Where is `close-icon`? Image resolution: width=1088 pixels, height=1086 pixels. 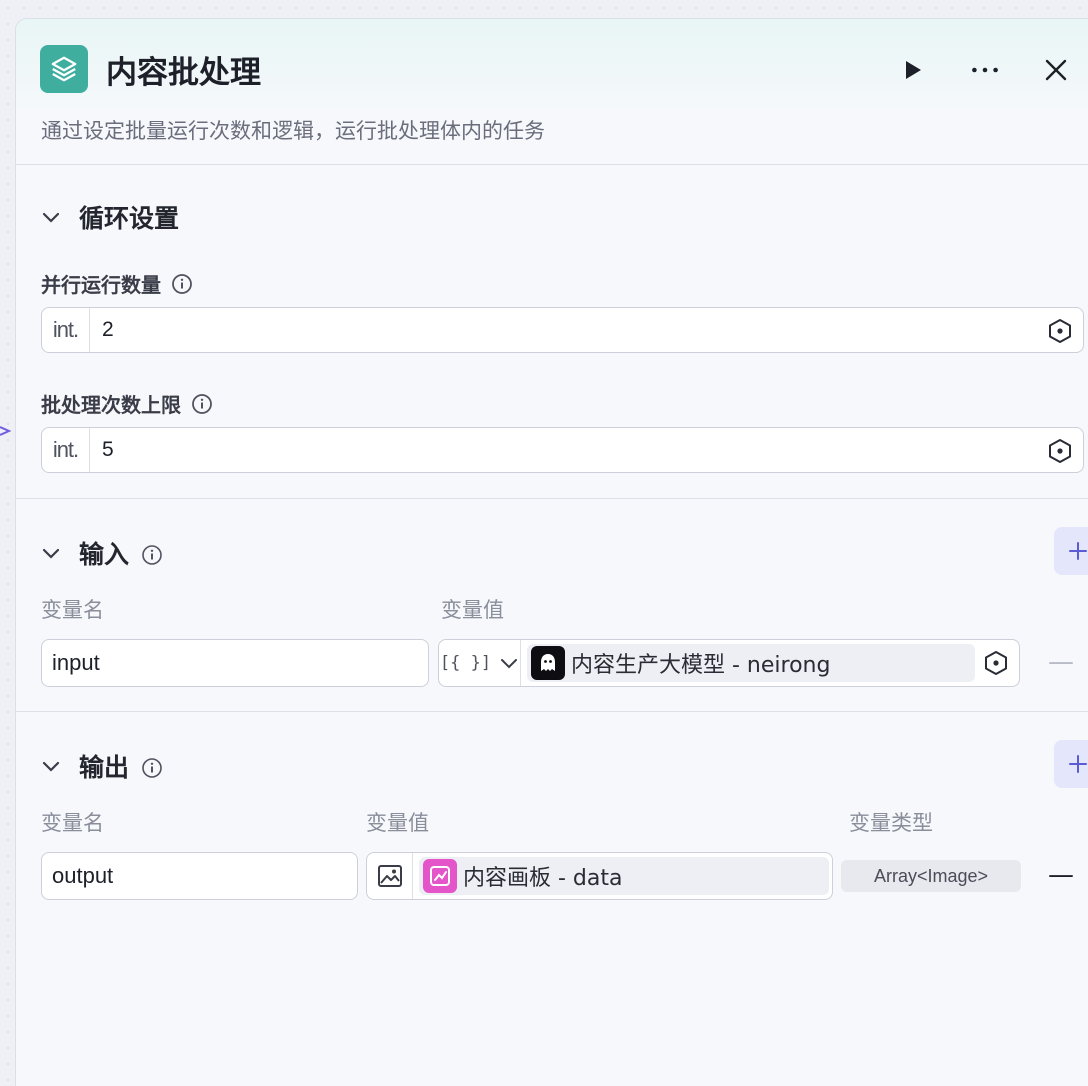 close-icon is located at coordinates (1056, 70).